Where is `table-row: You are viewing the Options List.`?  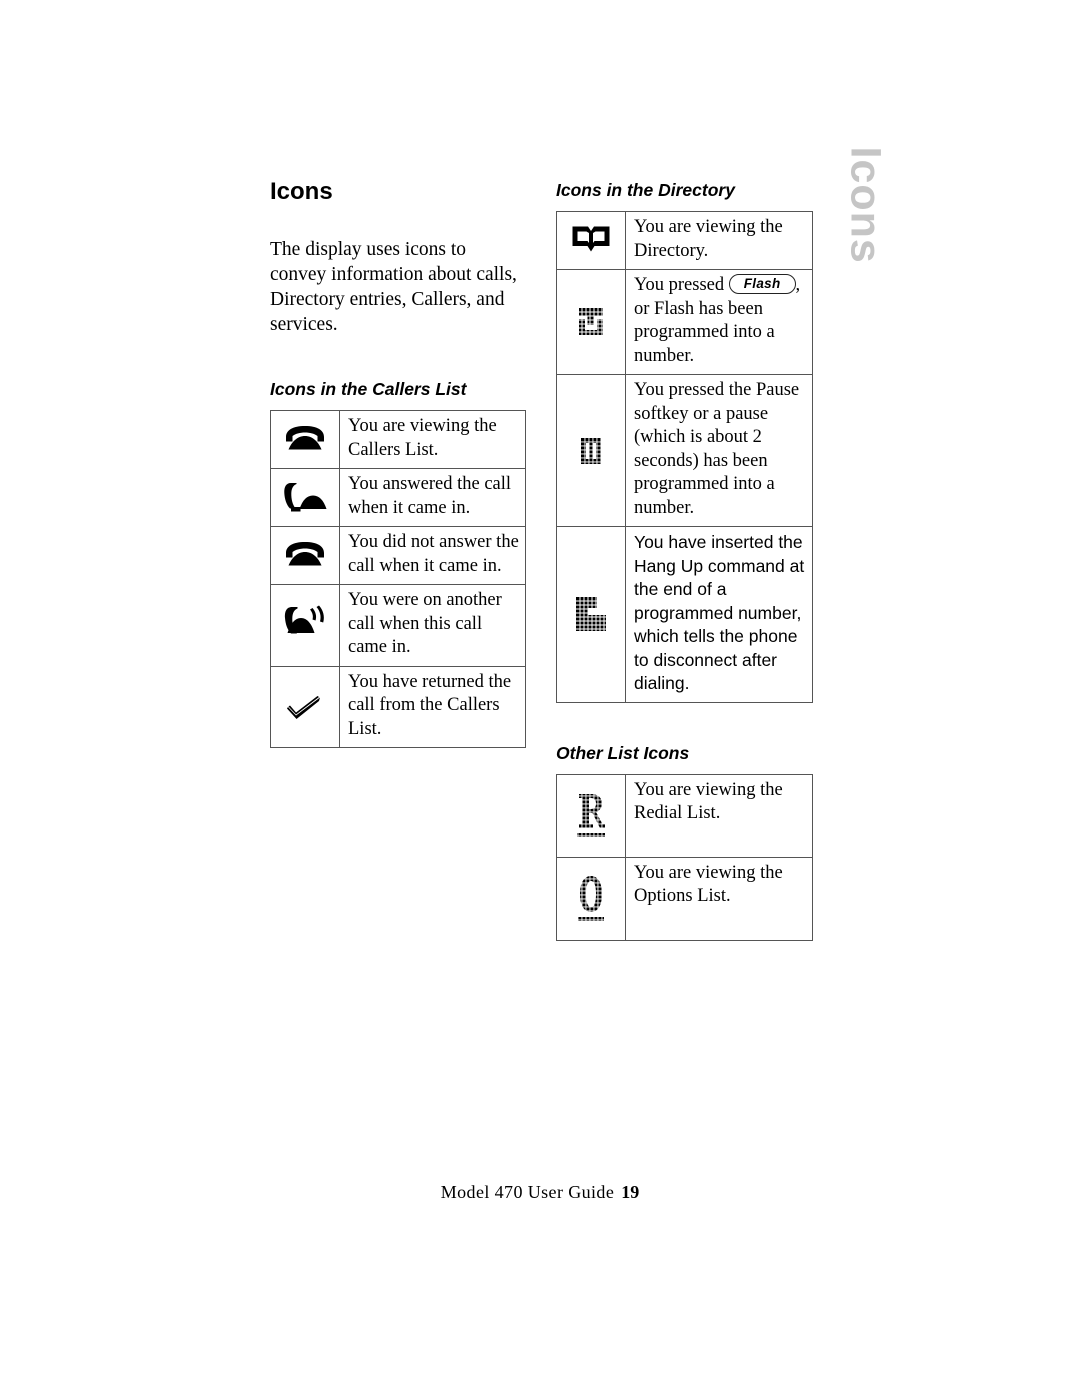 table-row: You are viewing the Options List. is located at coordinates (684, 898).